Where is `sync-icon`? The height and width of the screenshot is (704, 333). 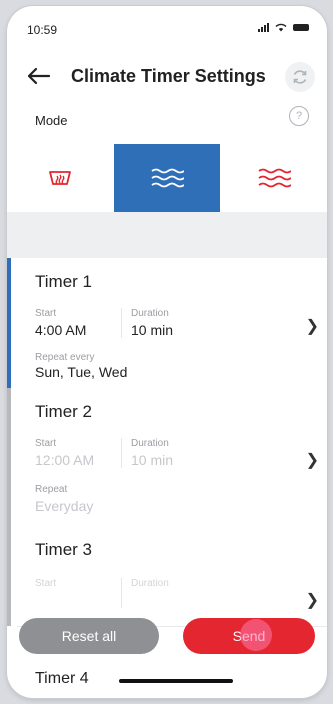 sync-icon is located at coordinates (300, 77).